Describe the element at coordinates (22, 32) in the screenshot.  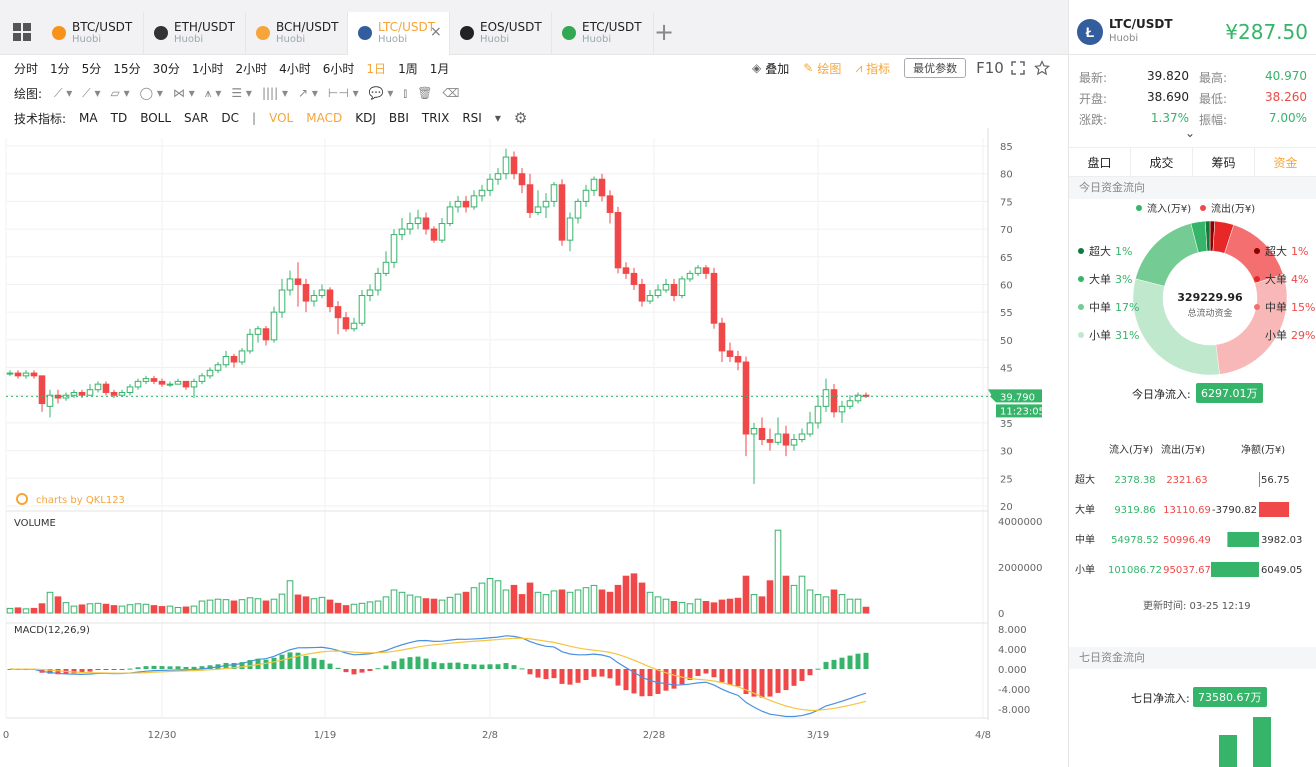
I see `grid-icon` at that location.